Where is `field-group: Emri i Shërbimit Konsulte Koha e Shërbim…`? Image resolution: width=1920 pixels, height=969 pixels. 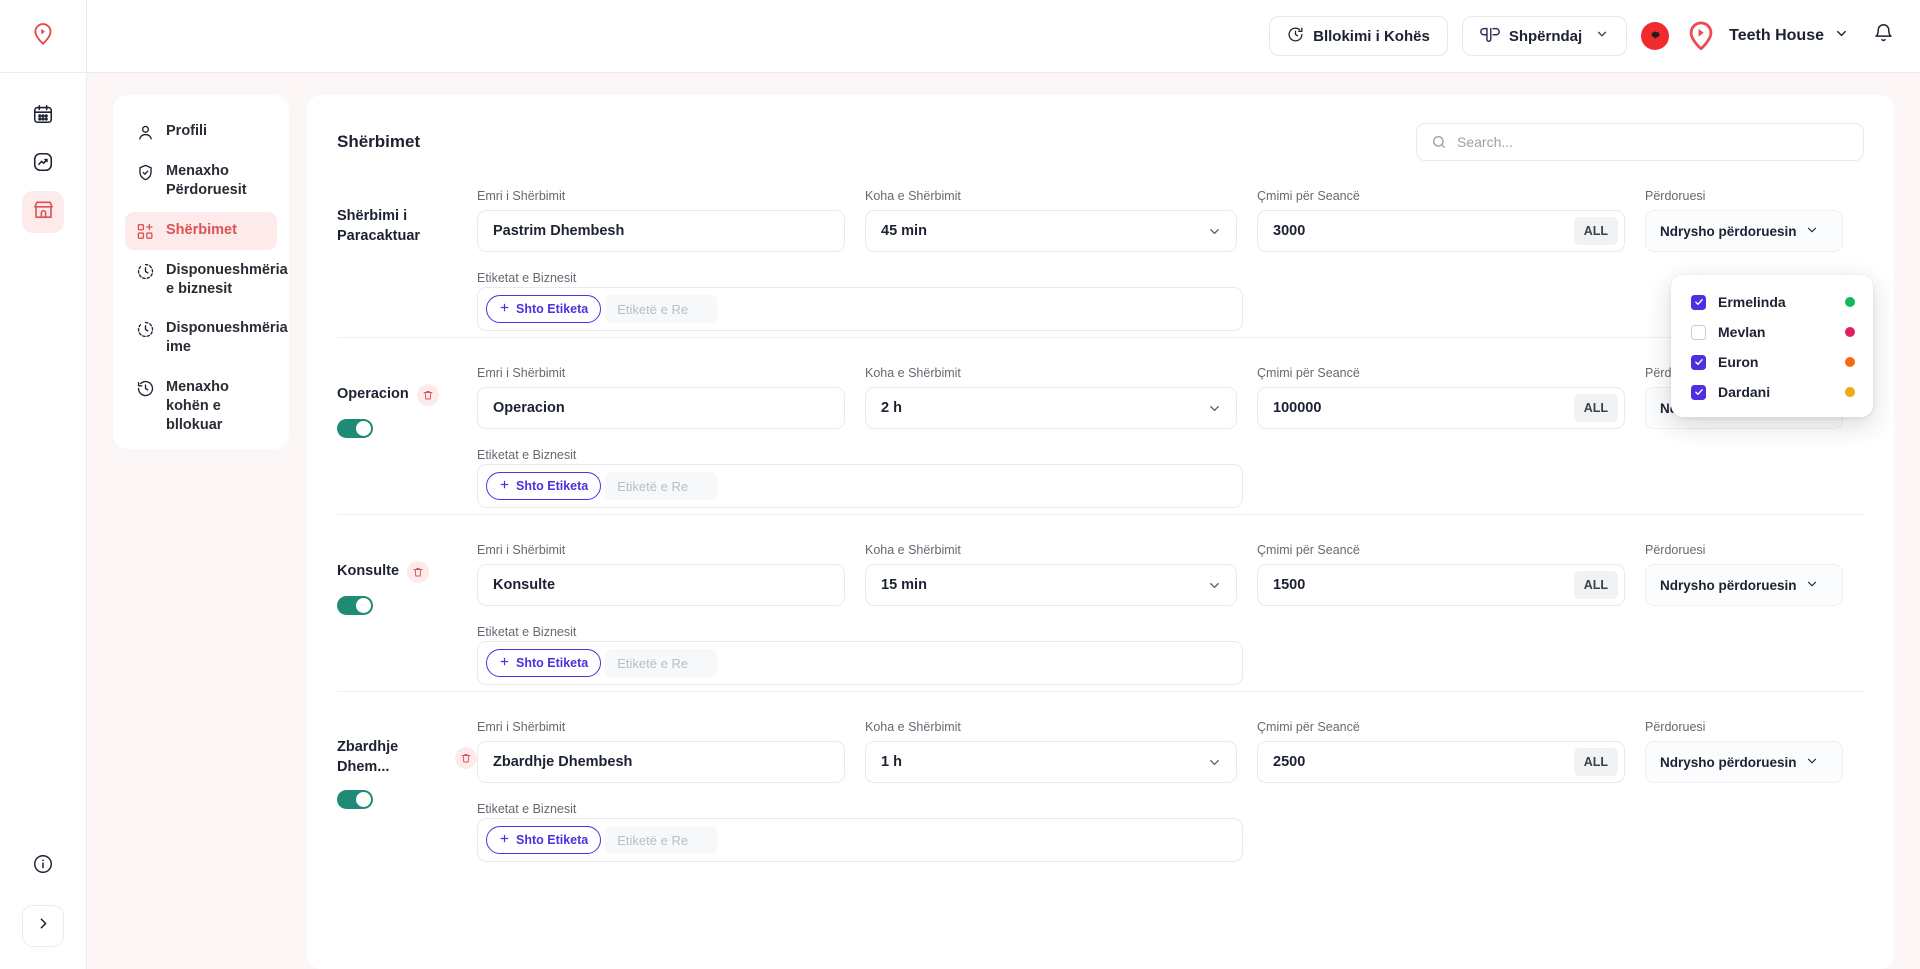
field-group: Emri i Shërbimit Konsulte Koha e Shërbim… is located at coordinates (1170, 574).